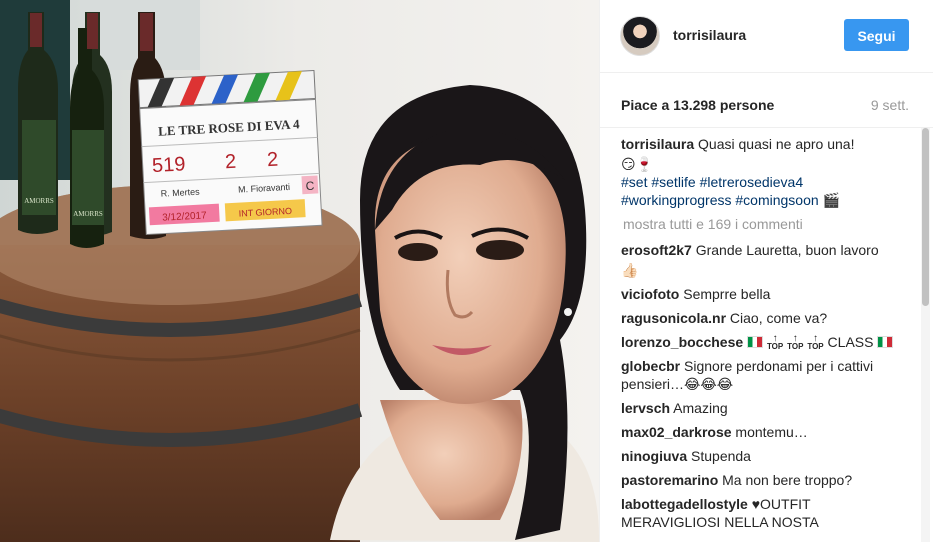  I want to click on avatar, so click(640, 36).